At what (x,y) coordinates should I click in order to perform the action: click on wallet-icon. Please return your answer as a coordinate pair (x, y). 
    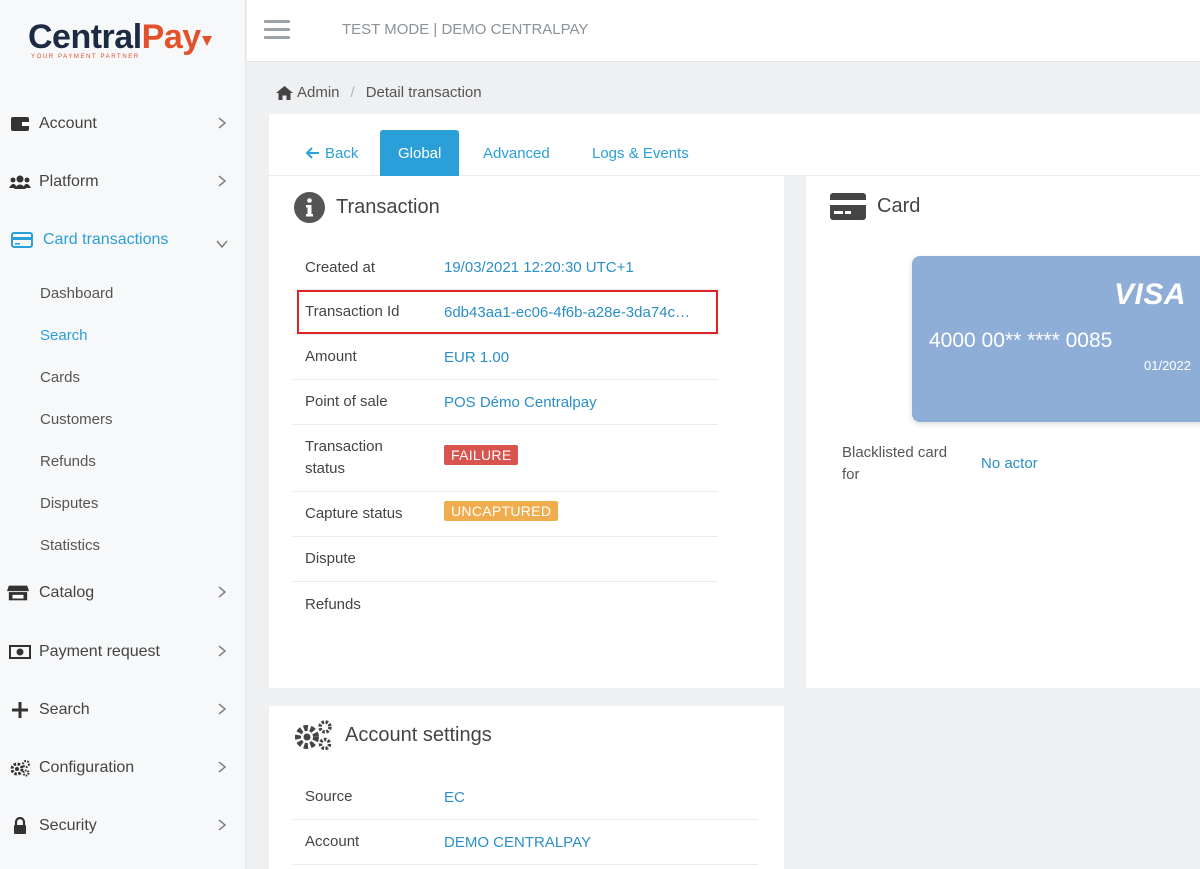
    Looking at the image, I should click on (20, 124).